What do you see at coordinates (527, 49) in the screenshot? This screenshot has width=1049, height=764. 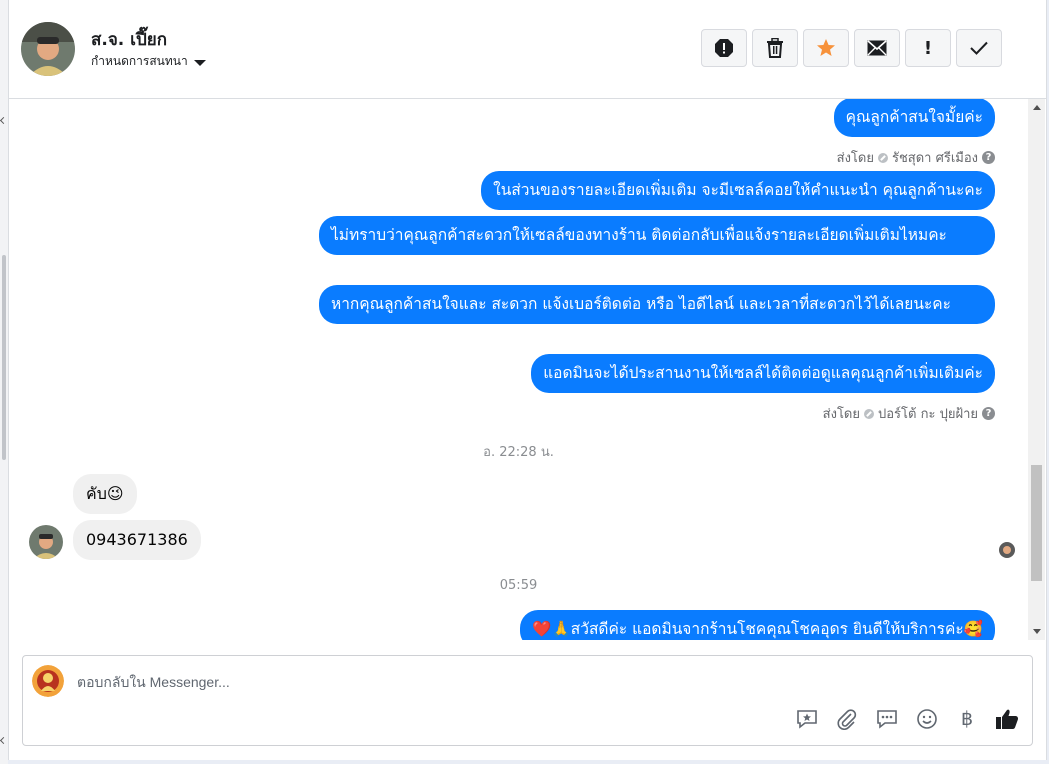 I see `conversation-header: ส.จ. เปี๊ยก กำหนดการสนทนา !` at bounding box center [527, 49].